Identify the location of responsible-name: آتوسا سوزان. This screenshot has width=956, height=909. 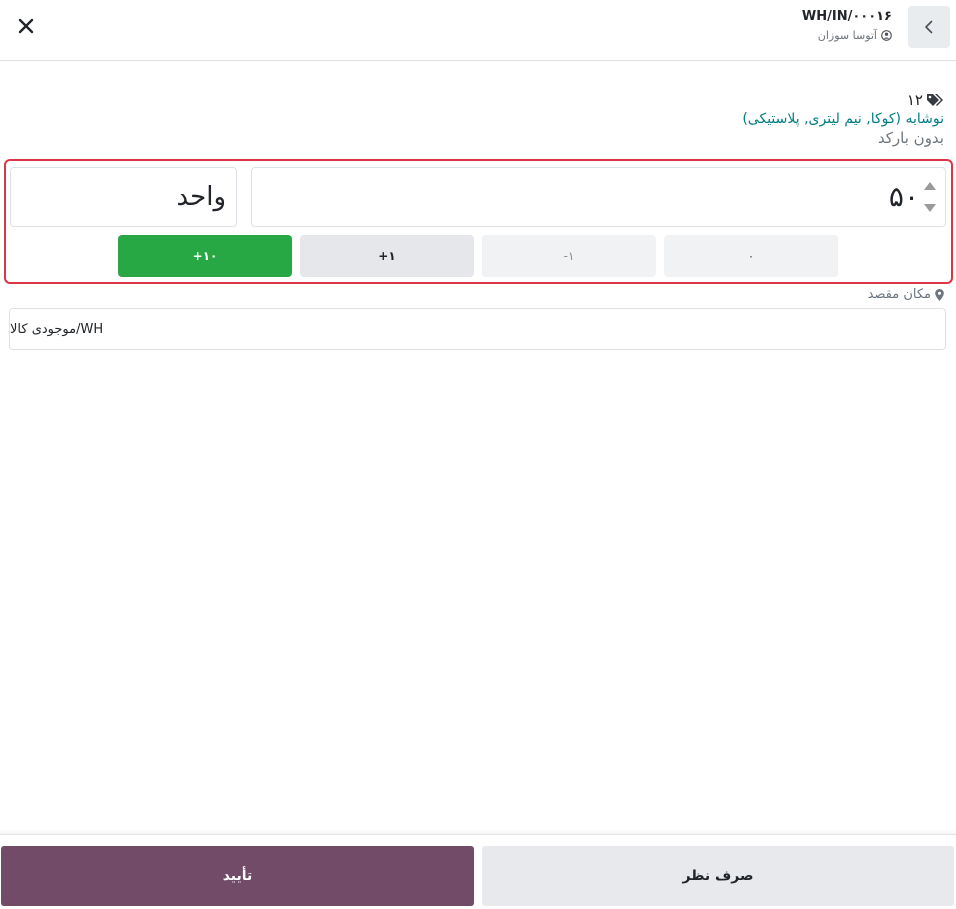
(847, 35).